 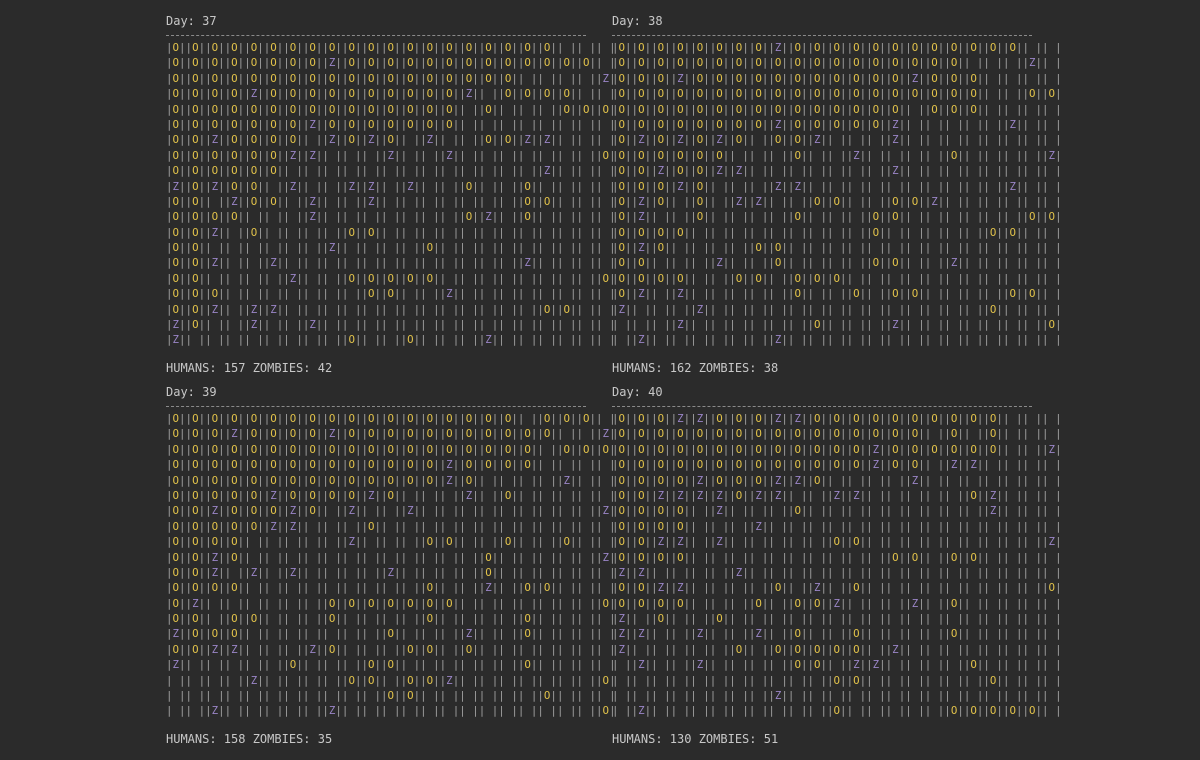 What do you see at coordinates (191, 21) in the screenshot?
I see `day-label: Day: 37` at bounding box center [191, 21].